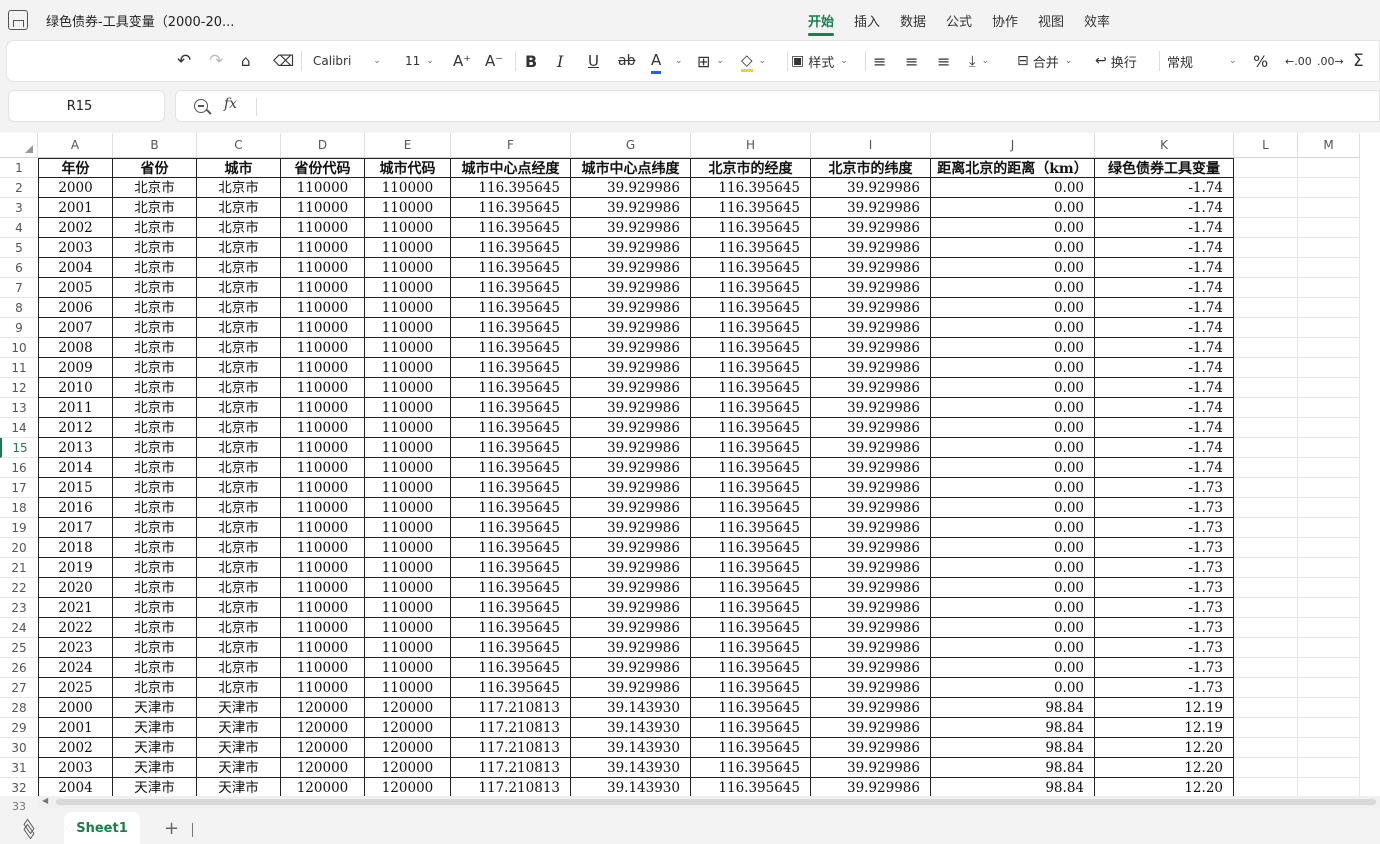 The width and height of the screenshot is (1380, 844). What do you see at coordinates (75, 348) in the screenshot?
I see `table-cell: 2008` at bounding box center [75, 348].